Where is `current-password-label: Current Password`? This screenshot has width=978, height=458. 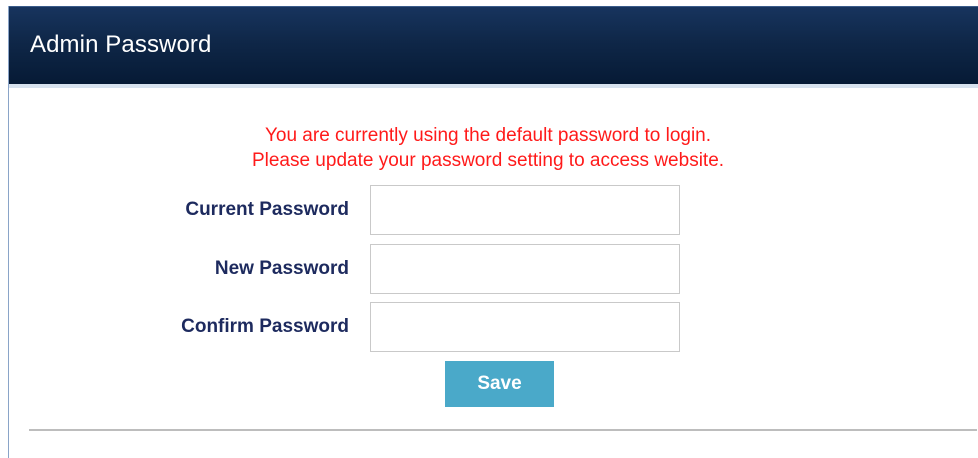 current-password-label: Current Password is located at coordinates (267, 209).